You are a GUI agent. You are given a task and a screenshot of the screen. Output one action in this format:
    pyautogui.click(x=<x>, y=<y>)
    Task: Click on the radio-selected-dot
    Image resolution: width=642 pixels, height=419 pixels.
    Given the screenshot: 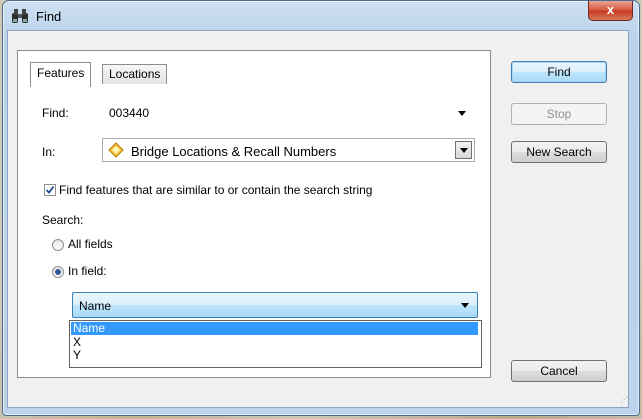 What is the action you would take?
    pyautogui.click(x=58, y=272)
    